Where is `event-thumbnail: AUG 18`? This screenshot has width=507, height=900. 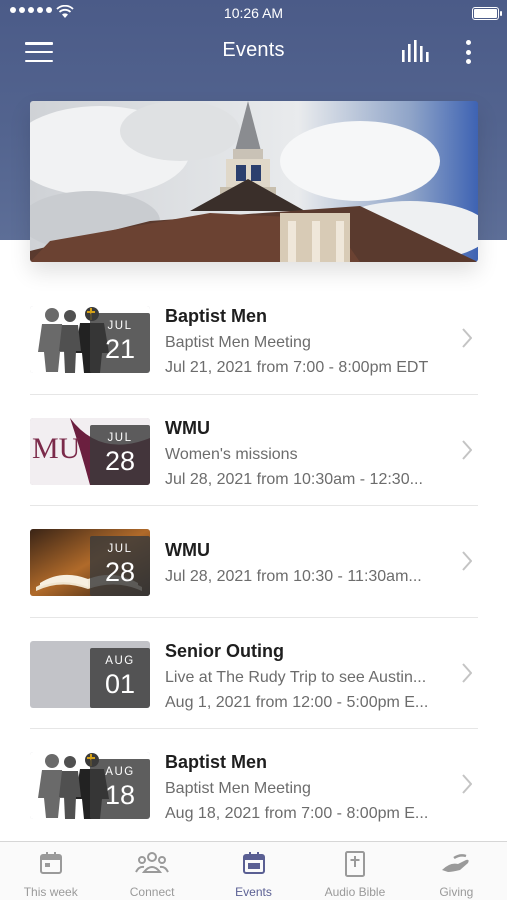
event-thumbnail: AUG 18 is located at coordinates (90, 785).